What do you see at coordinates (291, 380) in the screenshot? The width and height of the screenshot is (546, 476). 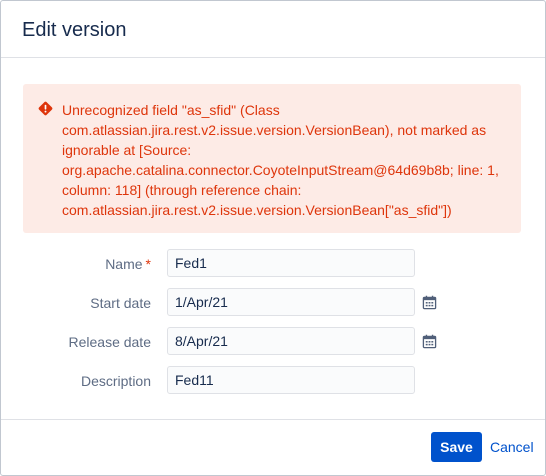 I see `description-input` at bounding box center [291, 380].